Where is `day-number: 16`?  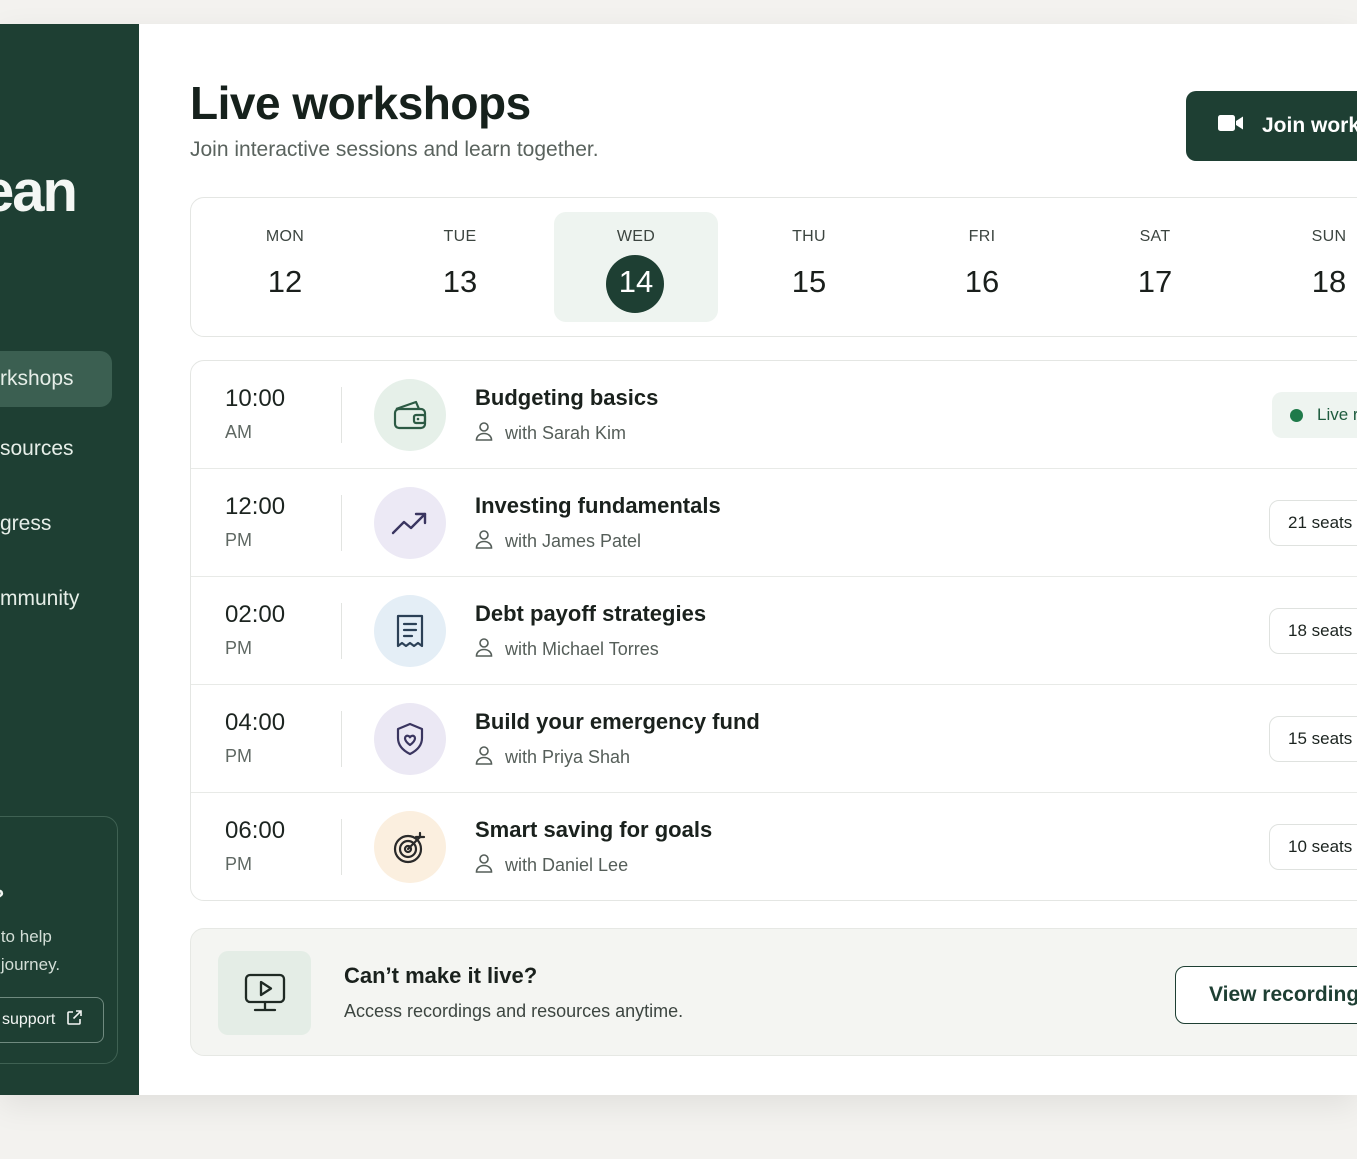
day-number: 16 is located at coordinates (982, 281).